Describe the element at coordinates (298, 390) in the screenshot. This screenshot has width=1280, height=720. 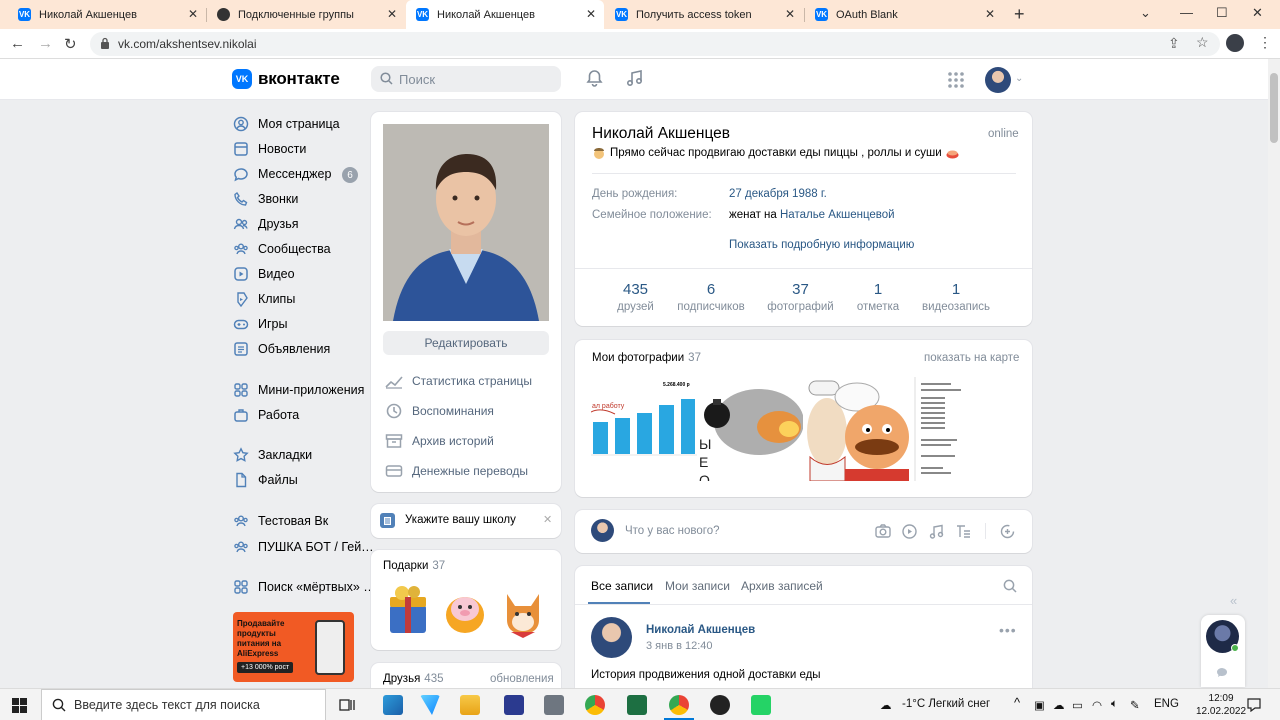
I see `sidebar-item: Мини-приложения` at that location.